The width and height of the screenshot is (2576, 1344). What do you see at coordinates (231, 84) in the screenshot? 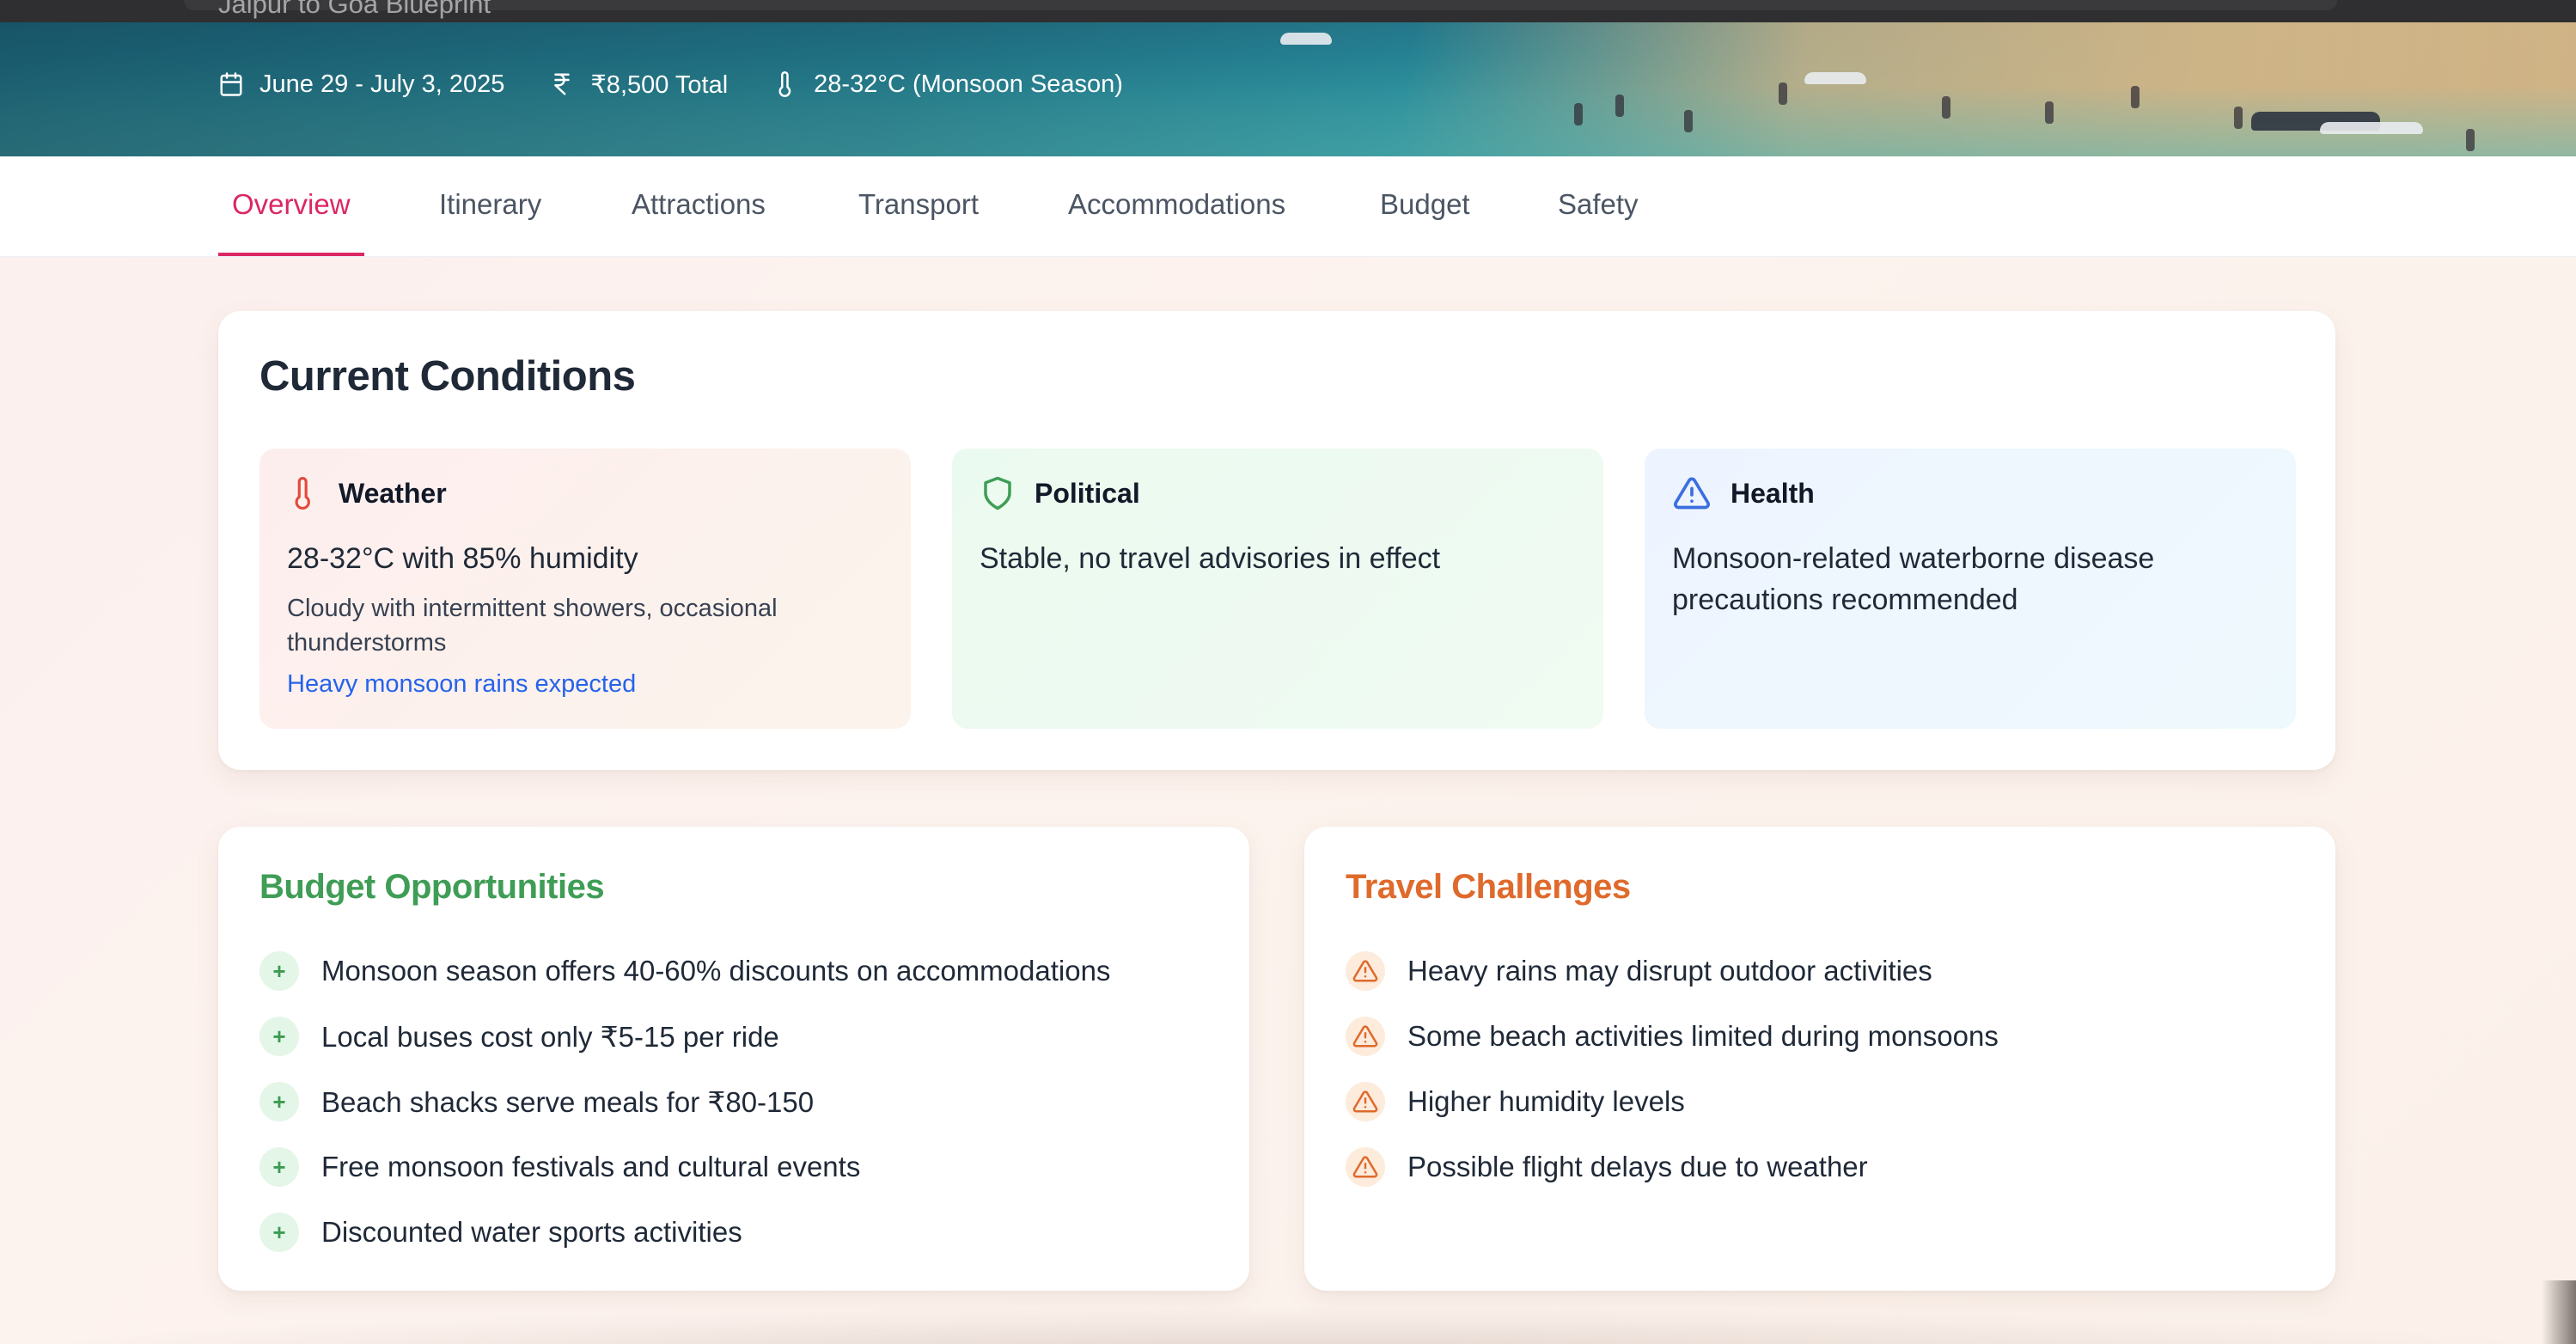
I see `calendar-icon` at bounding box center [231, 84].